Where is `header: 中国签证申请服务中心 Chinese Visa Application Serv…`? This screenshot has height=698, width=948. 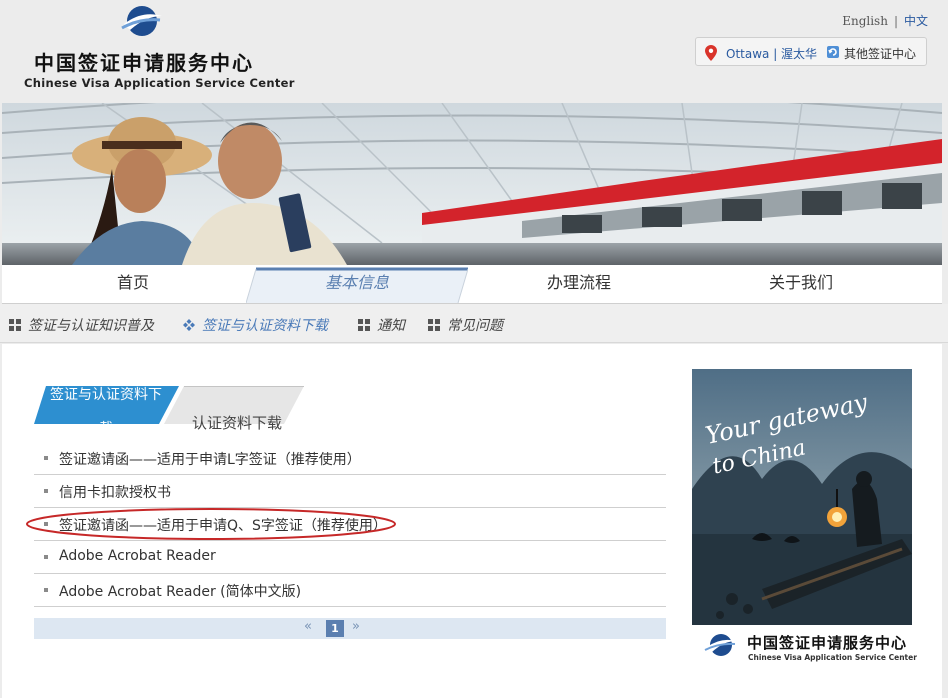
header: 中国签证申请服务中心 Chinese Visa Application Serv… is located at coordinates (474, 51).